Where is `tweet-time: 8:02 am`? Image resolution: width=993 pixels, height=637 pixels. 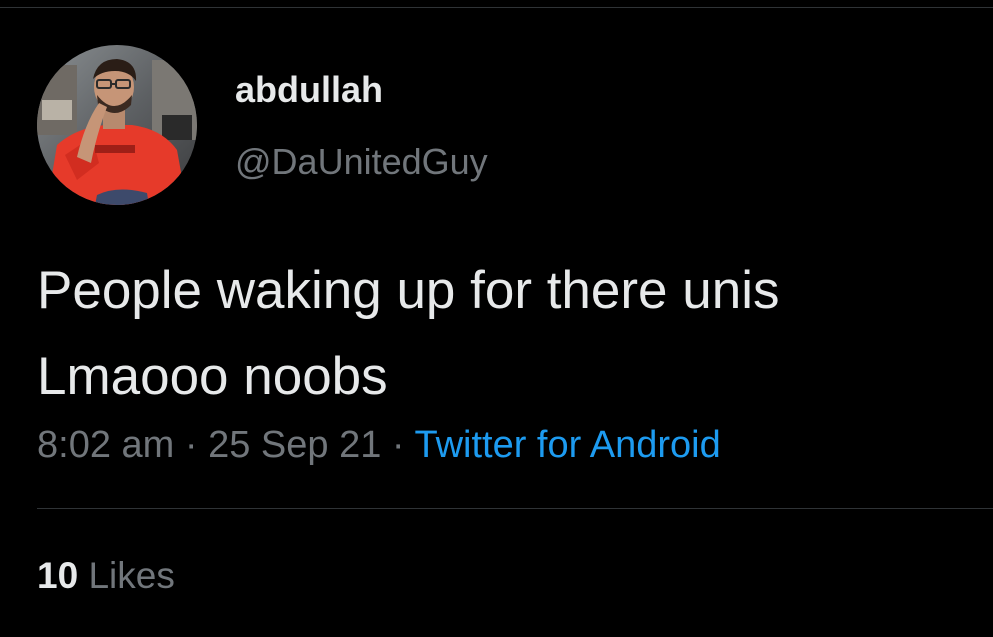 tweet-time: 8:02 am is located at coordinates (105, 445).